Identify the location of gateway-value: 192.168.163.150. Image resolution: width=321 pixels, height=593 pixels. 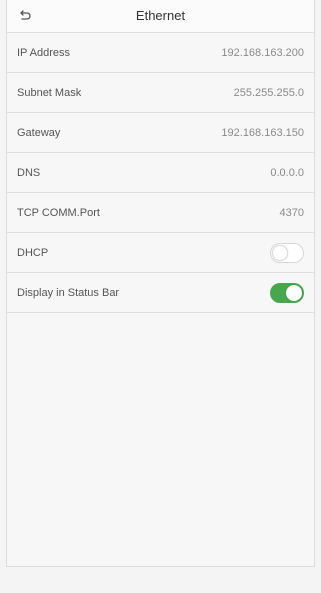
(262, 132).